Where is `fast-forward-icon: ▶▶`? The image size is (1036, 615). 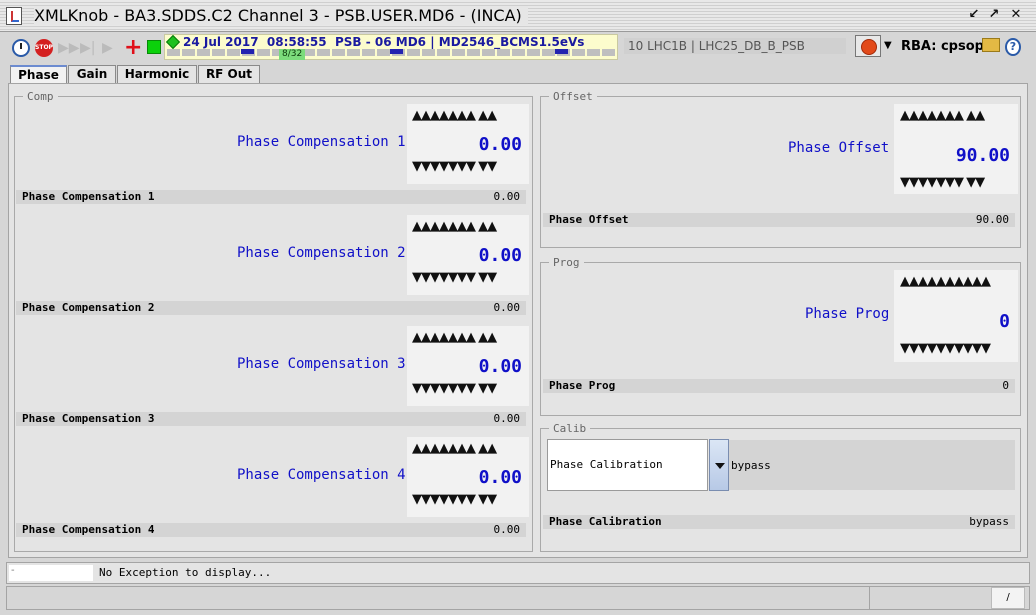 fast-forward-icon: ▶▶ is located at coordinates (69, 48).